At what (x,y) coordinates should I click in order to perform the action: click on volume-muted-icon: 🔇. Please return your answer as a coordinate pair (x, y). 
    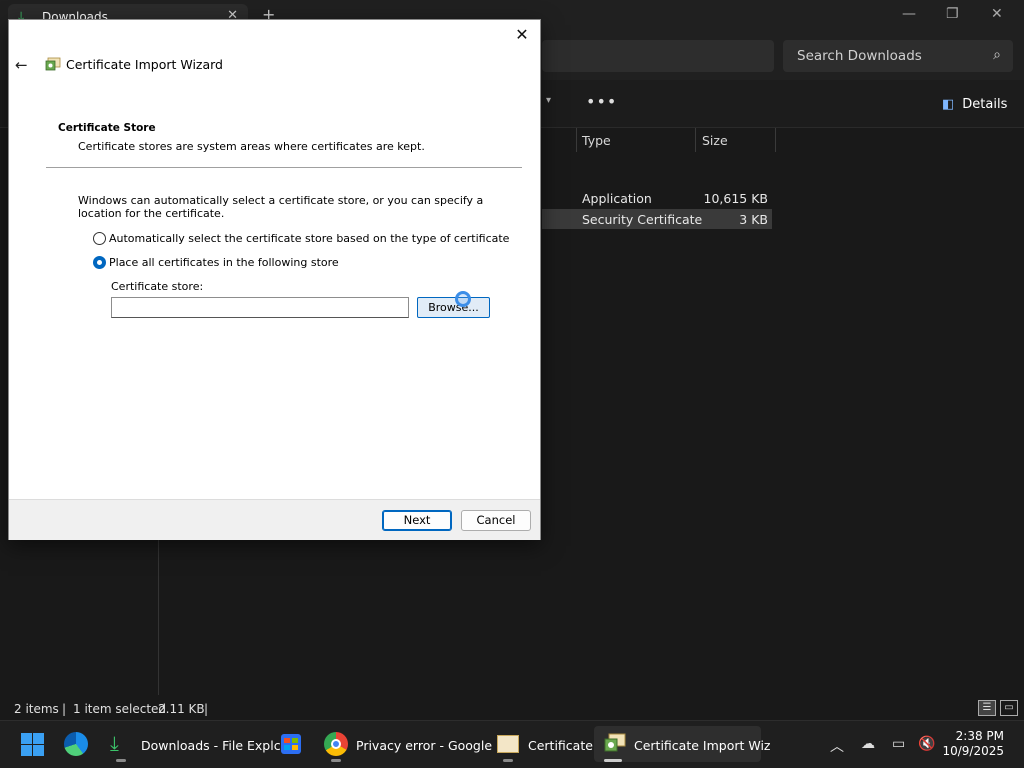
    Looking at the image, I should click on (926, 744).